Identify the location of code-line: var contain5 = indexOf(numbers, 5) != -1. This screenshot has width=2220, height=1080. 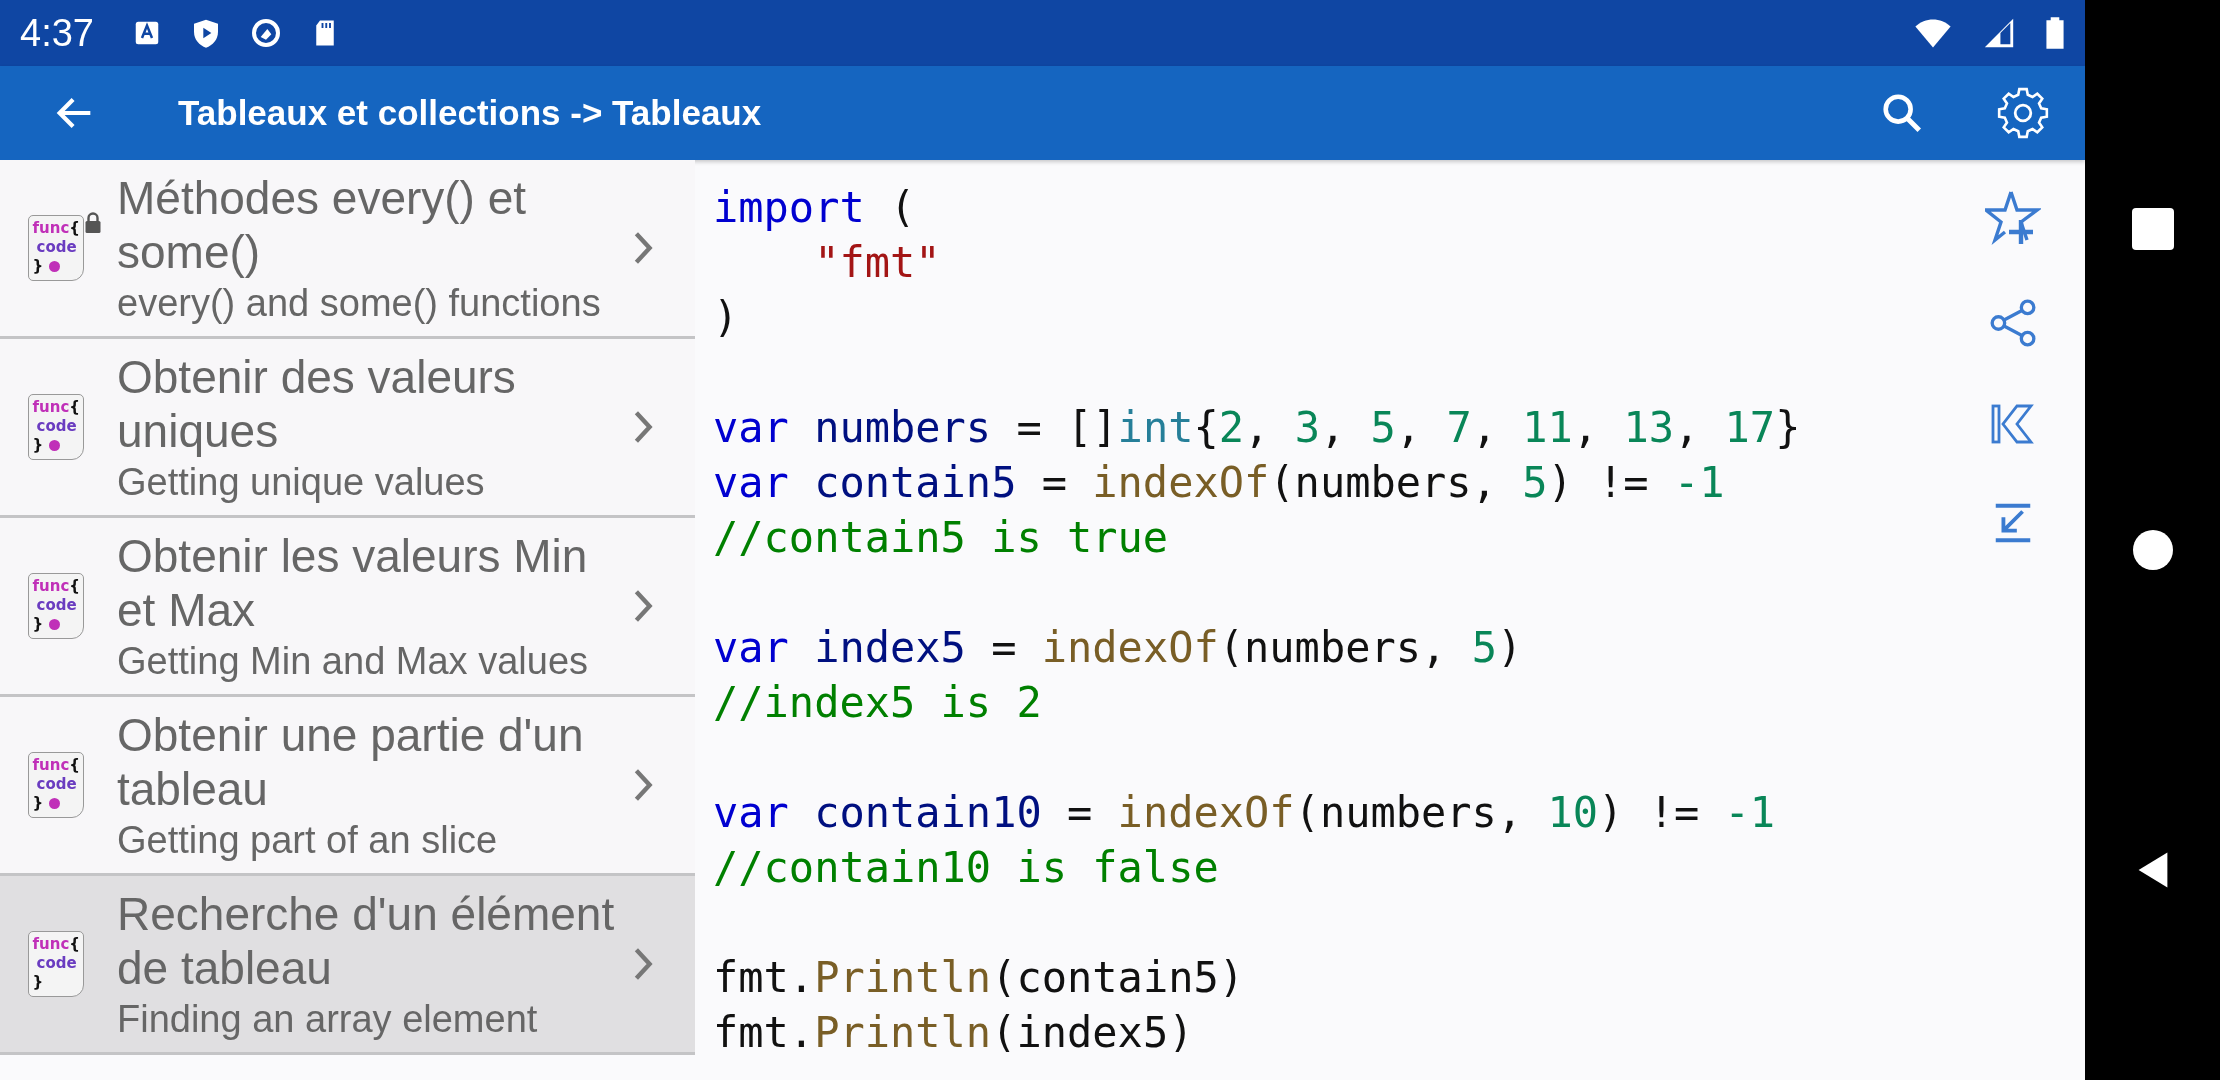
(1219, 483).